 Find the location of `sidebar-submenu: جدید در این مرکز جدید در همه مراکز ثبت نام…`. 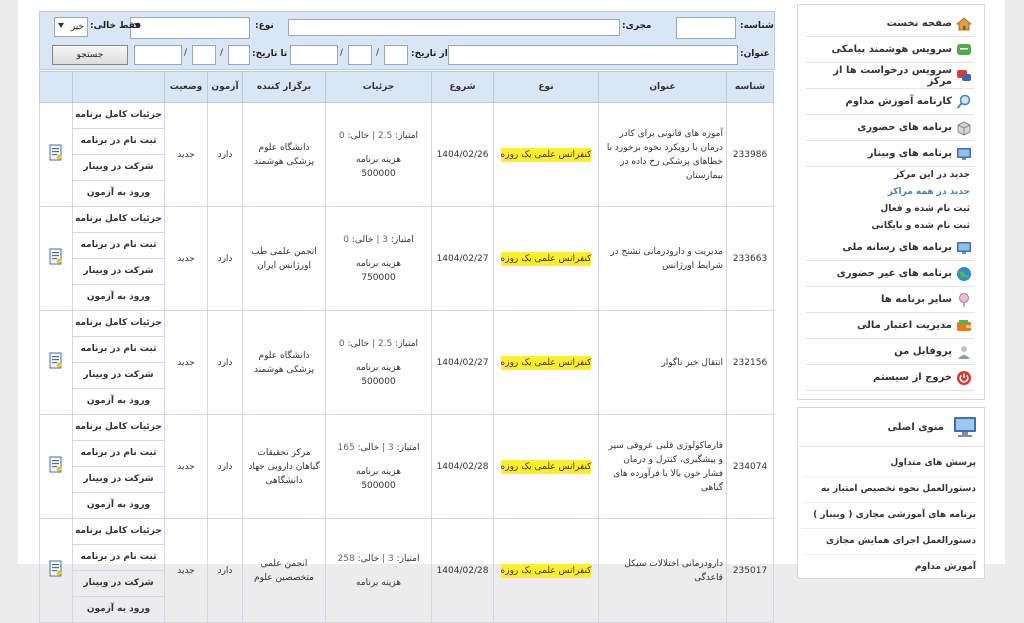

sidebar-submenu: جدید در این مرکز جدید در همه مراکز ثبت نام… is located at coordinates (890, 201).